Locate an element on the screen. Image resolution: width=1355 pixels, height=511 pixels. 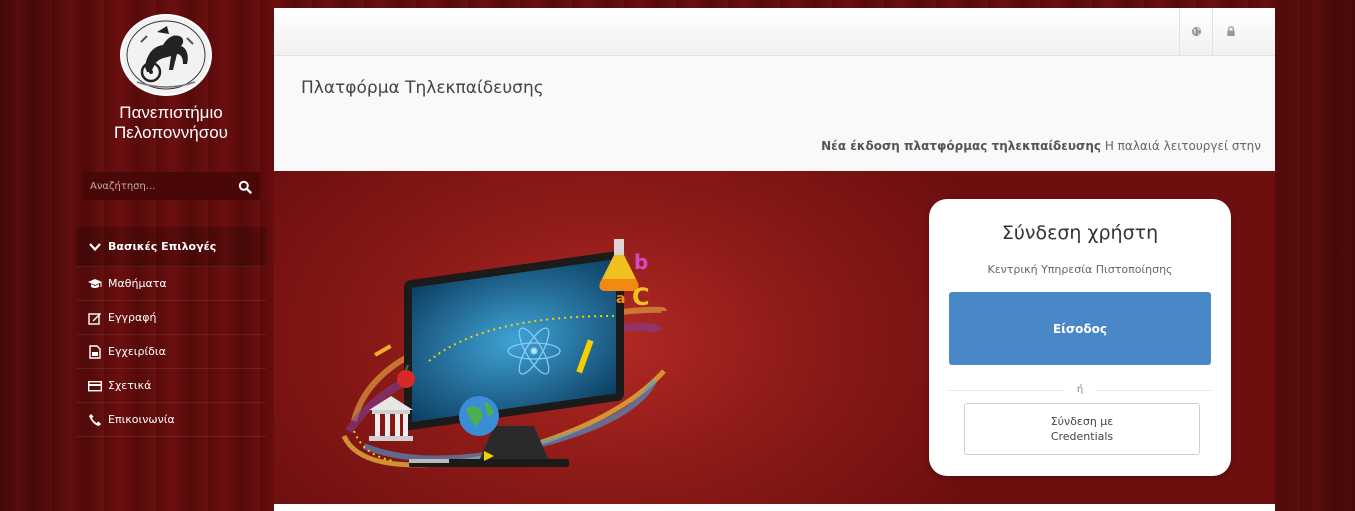
svg-text: b is located at coordinates (641, 262).